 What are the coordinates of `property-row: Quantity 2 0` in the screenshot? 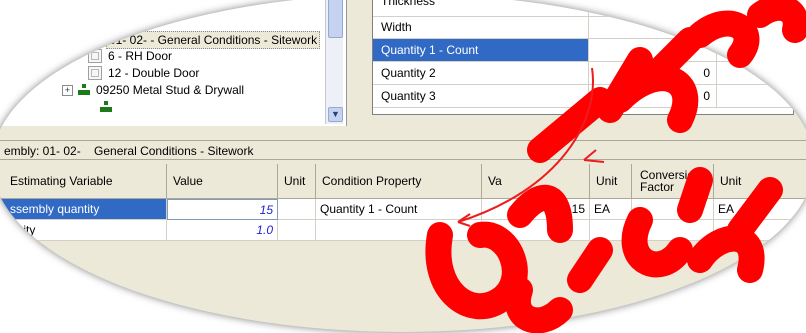 It's located at (583, 73).